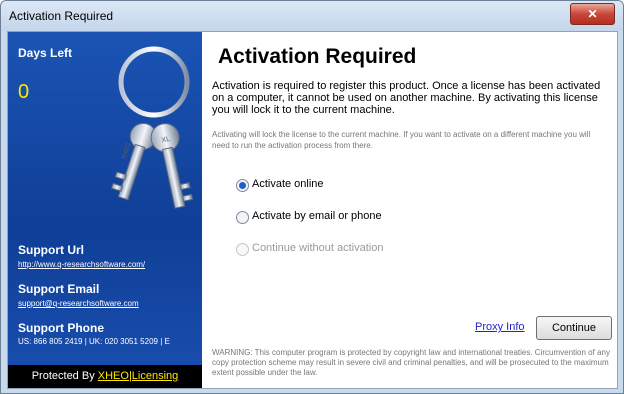 This screenshot has height=394, width=624. I want to click on protected-by-footer: Protected By XHEO|Licensing, so click(105, 376).